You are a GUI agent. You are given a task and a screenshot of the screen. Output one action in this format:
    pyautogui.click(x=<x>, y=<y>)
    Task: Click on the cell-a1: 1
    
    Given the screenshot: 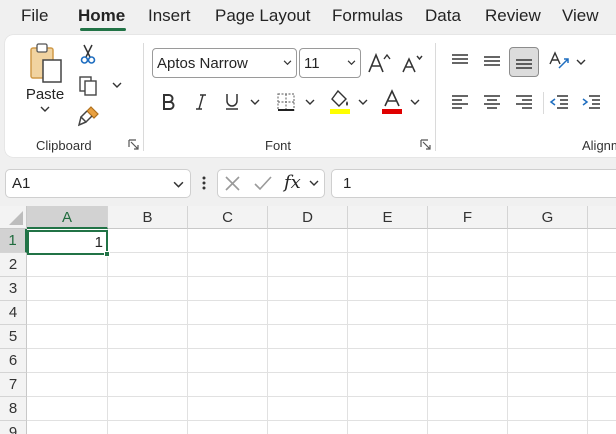 What is the action you would take?
    pyautogui.click(x=67, y=242)
    